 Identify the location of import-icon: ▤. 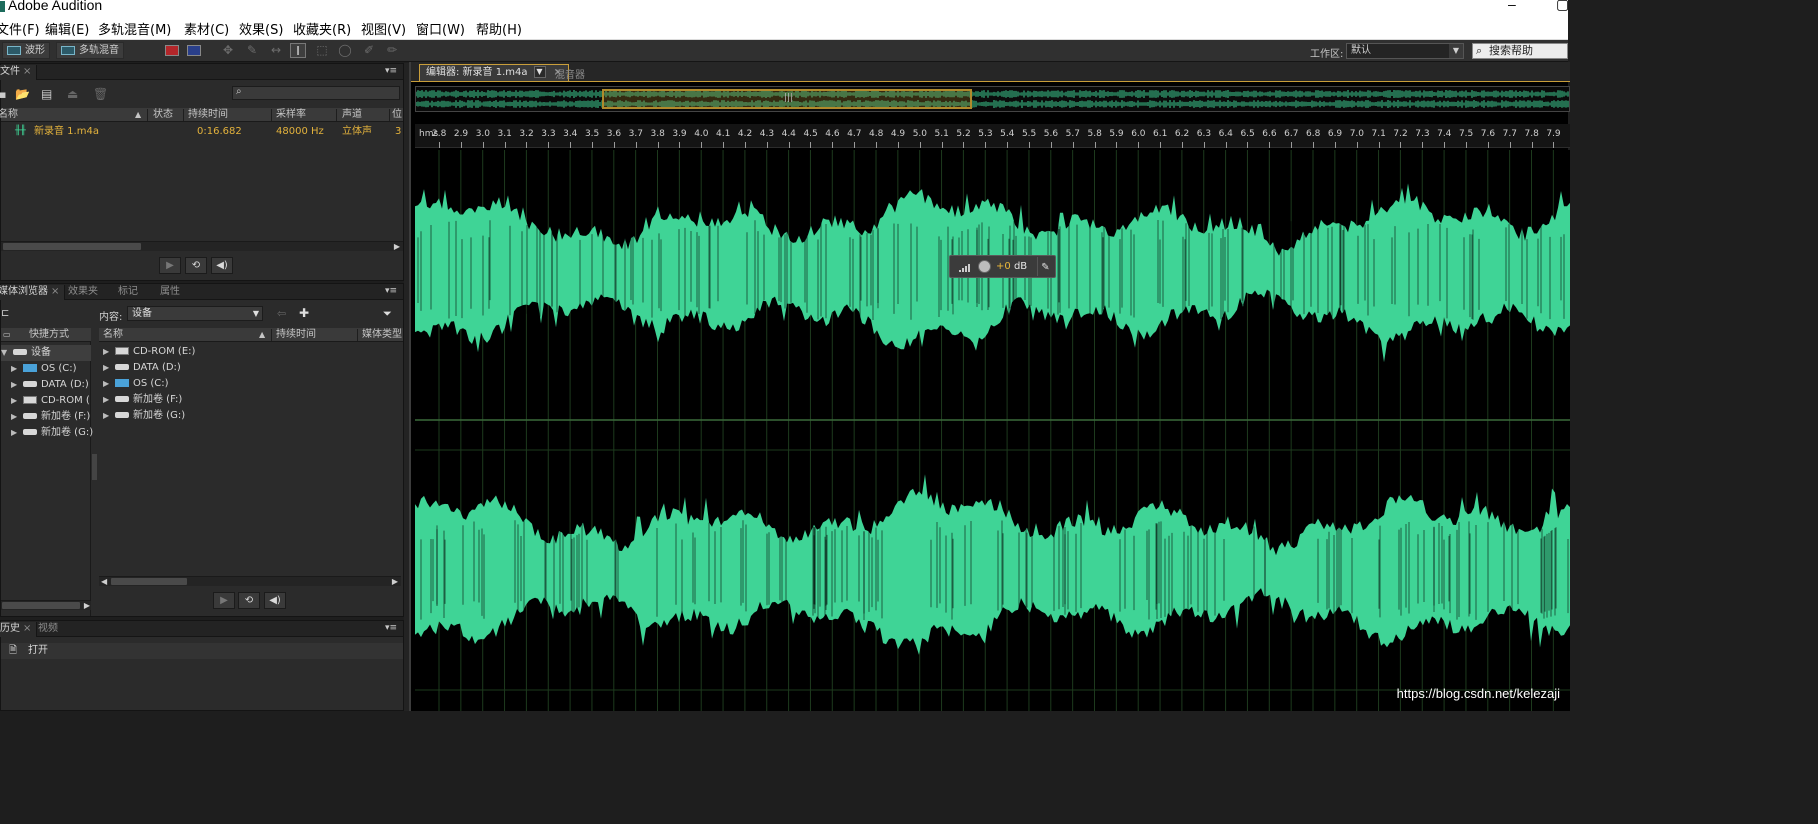
(46, 94).